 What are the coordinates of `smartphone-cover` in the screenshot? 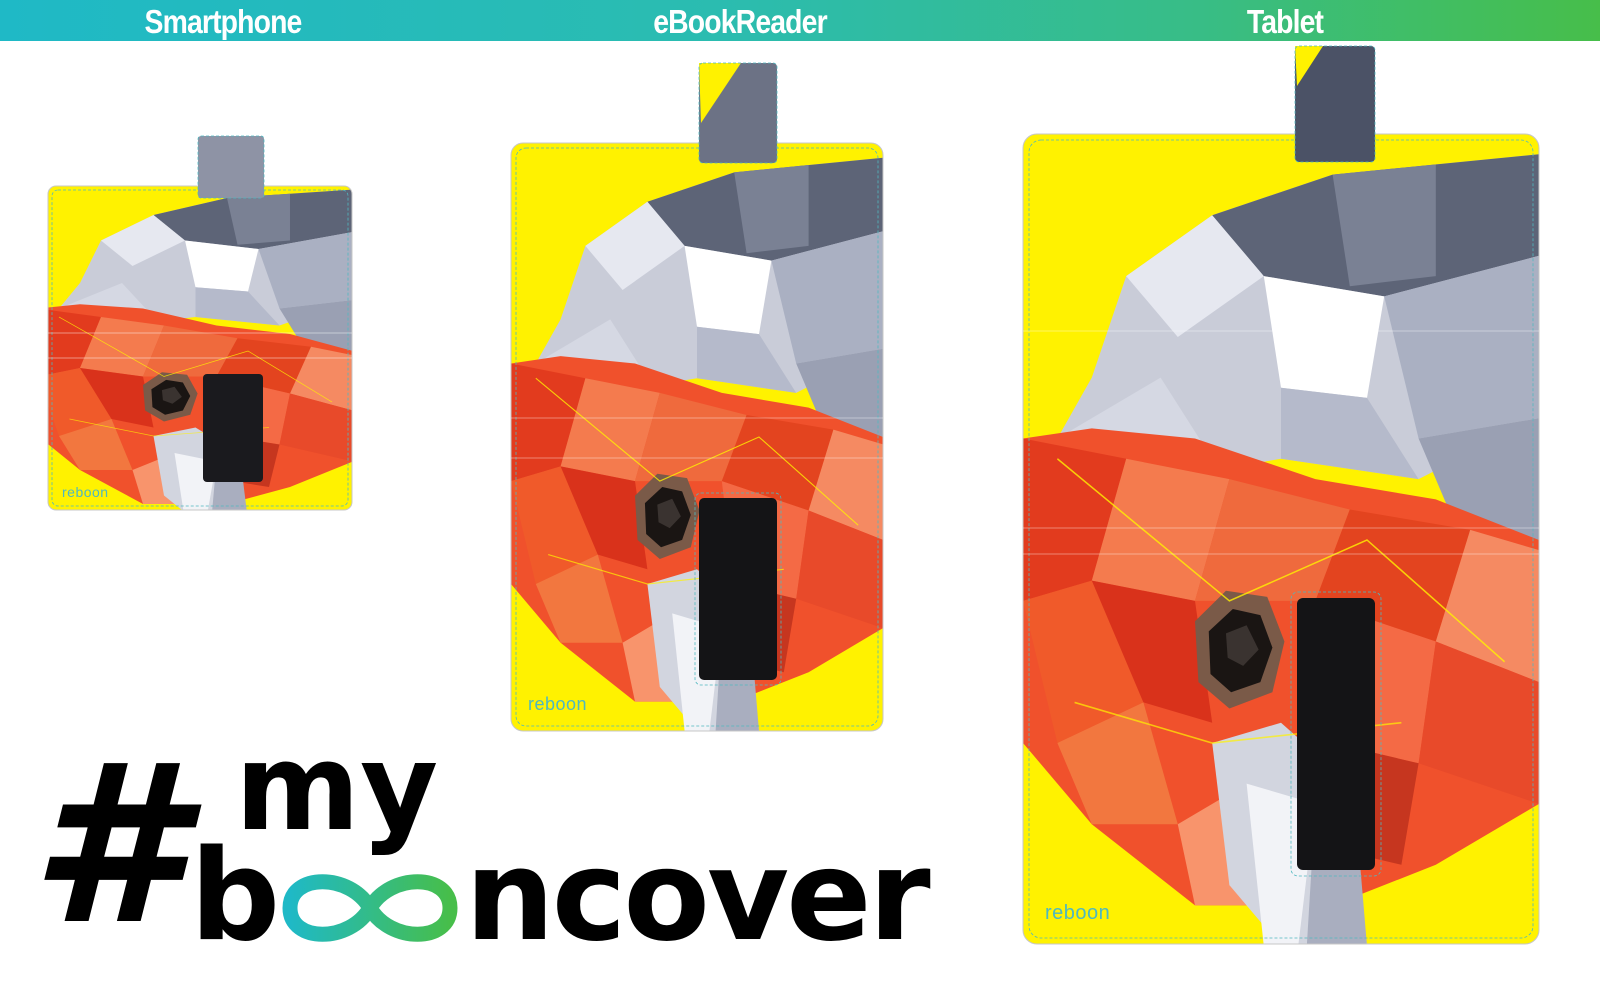 It's located at (200, 325).